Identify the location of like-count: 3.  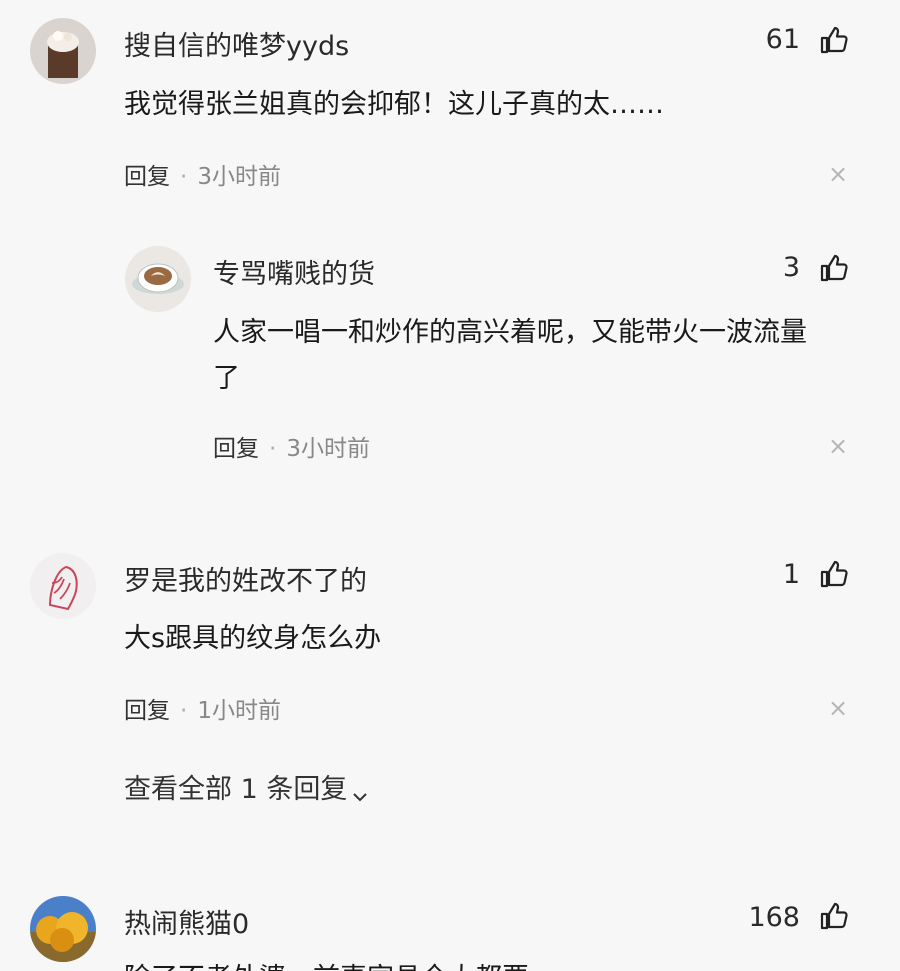
(791, 267).